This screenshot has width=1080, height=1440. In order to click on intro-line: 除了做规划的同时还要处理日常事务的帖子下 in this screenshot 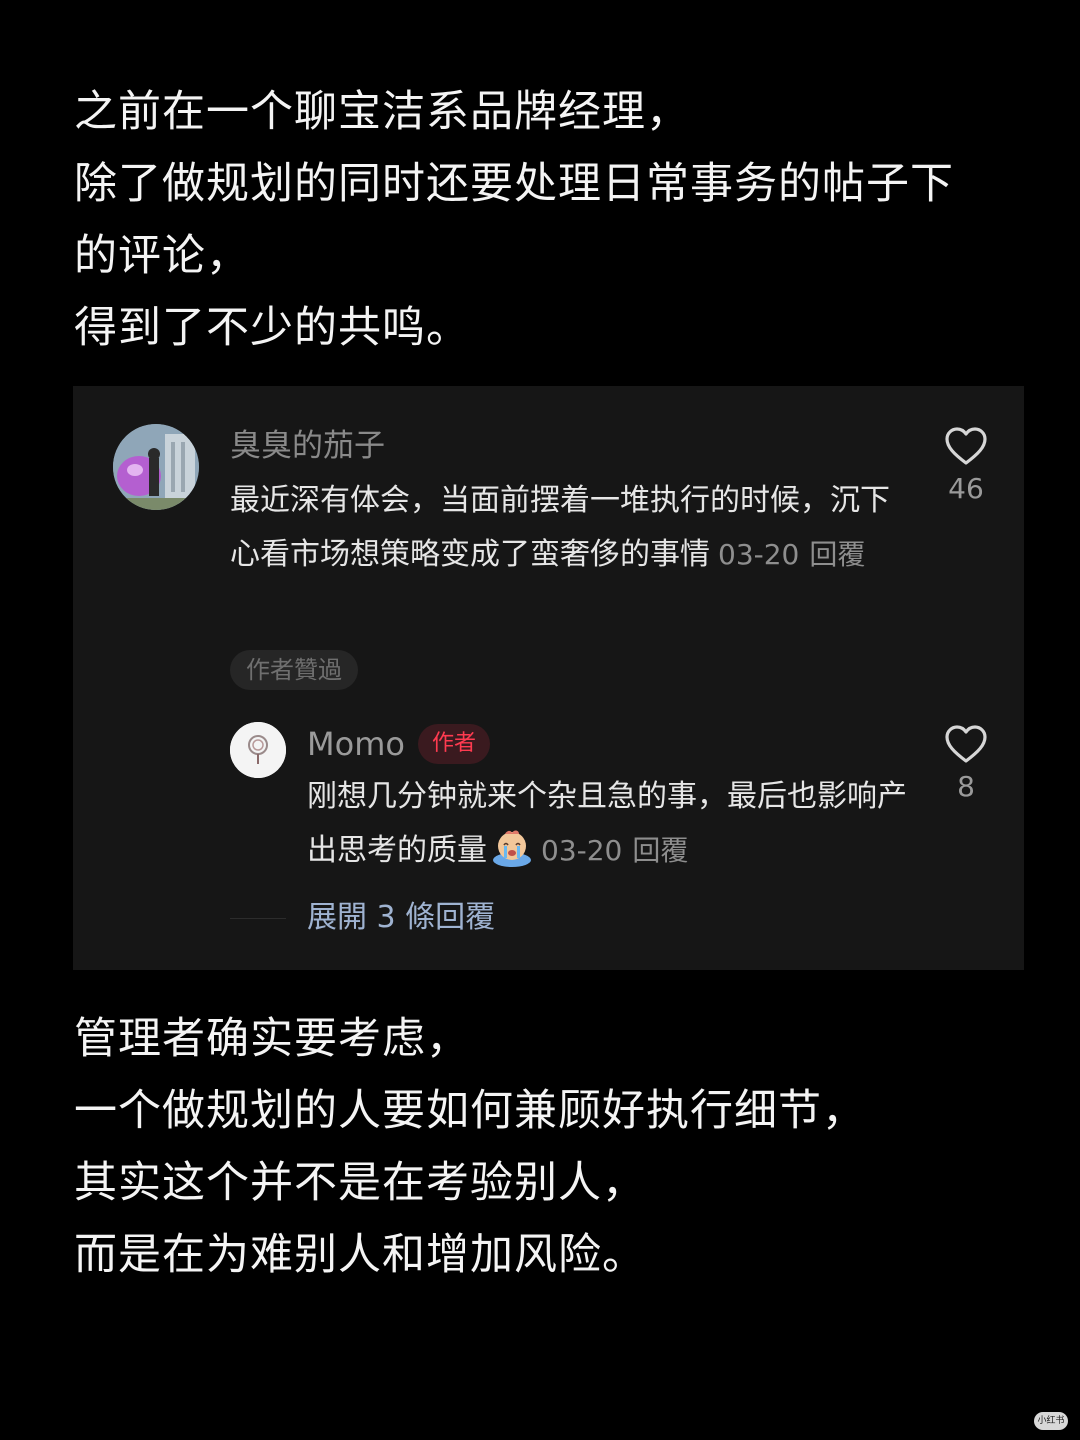, I will do `click(514, 184)`.